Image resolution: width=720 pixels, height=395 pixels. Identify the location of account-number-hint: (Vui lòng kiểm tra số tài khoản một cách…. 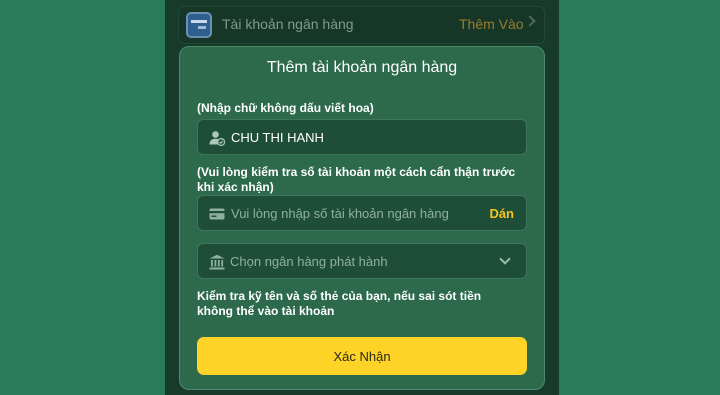
(356, 179).